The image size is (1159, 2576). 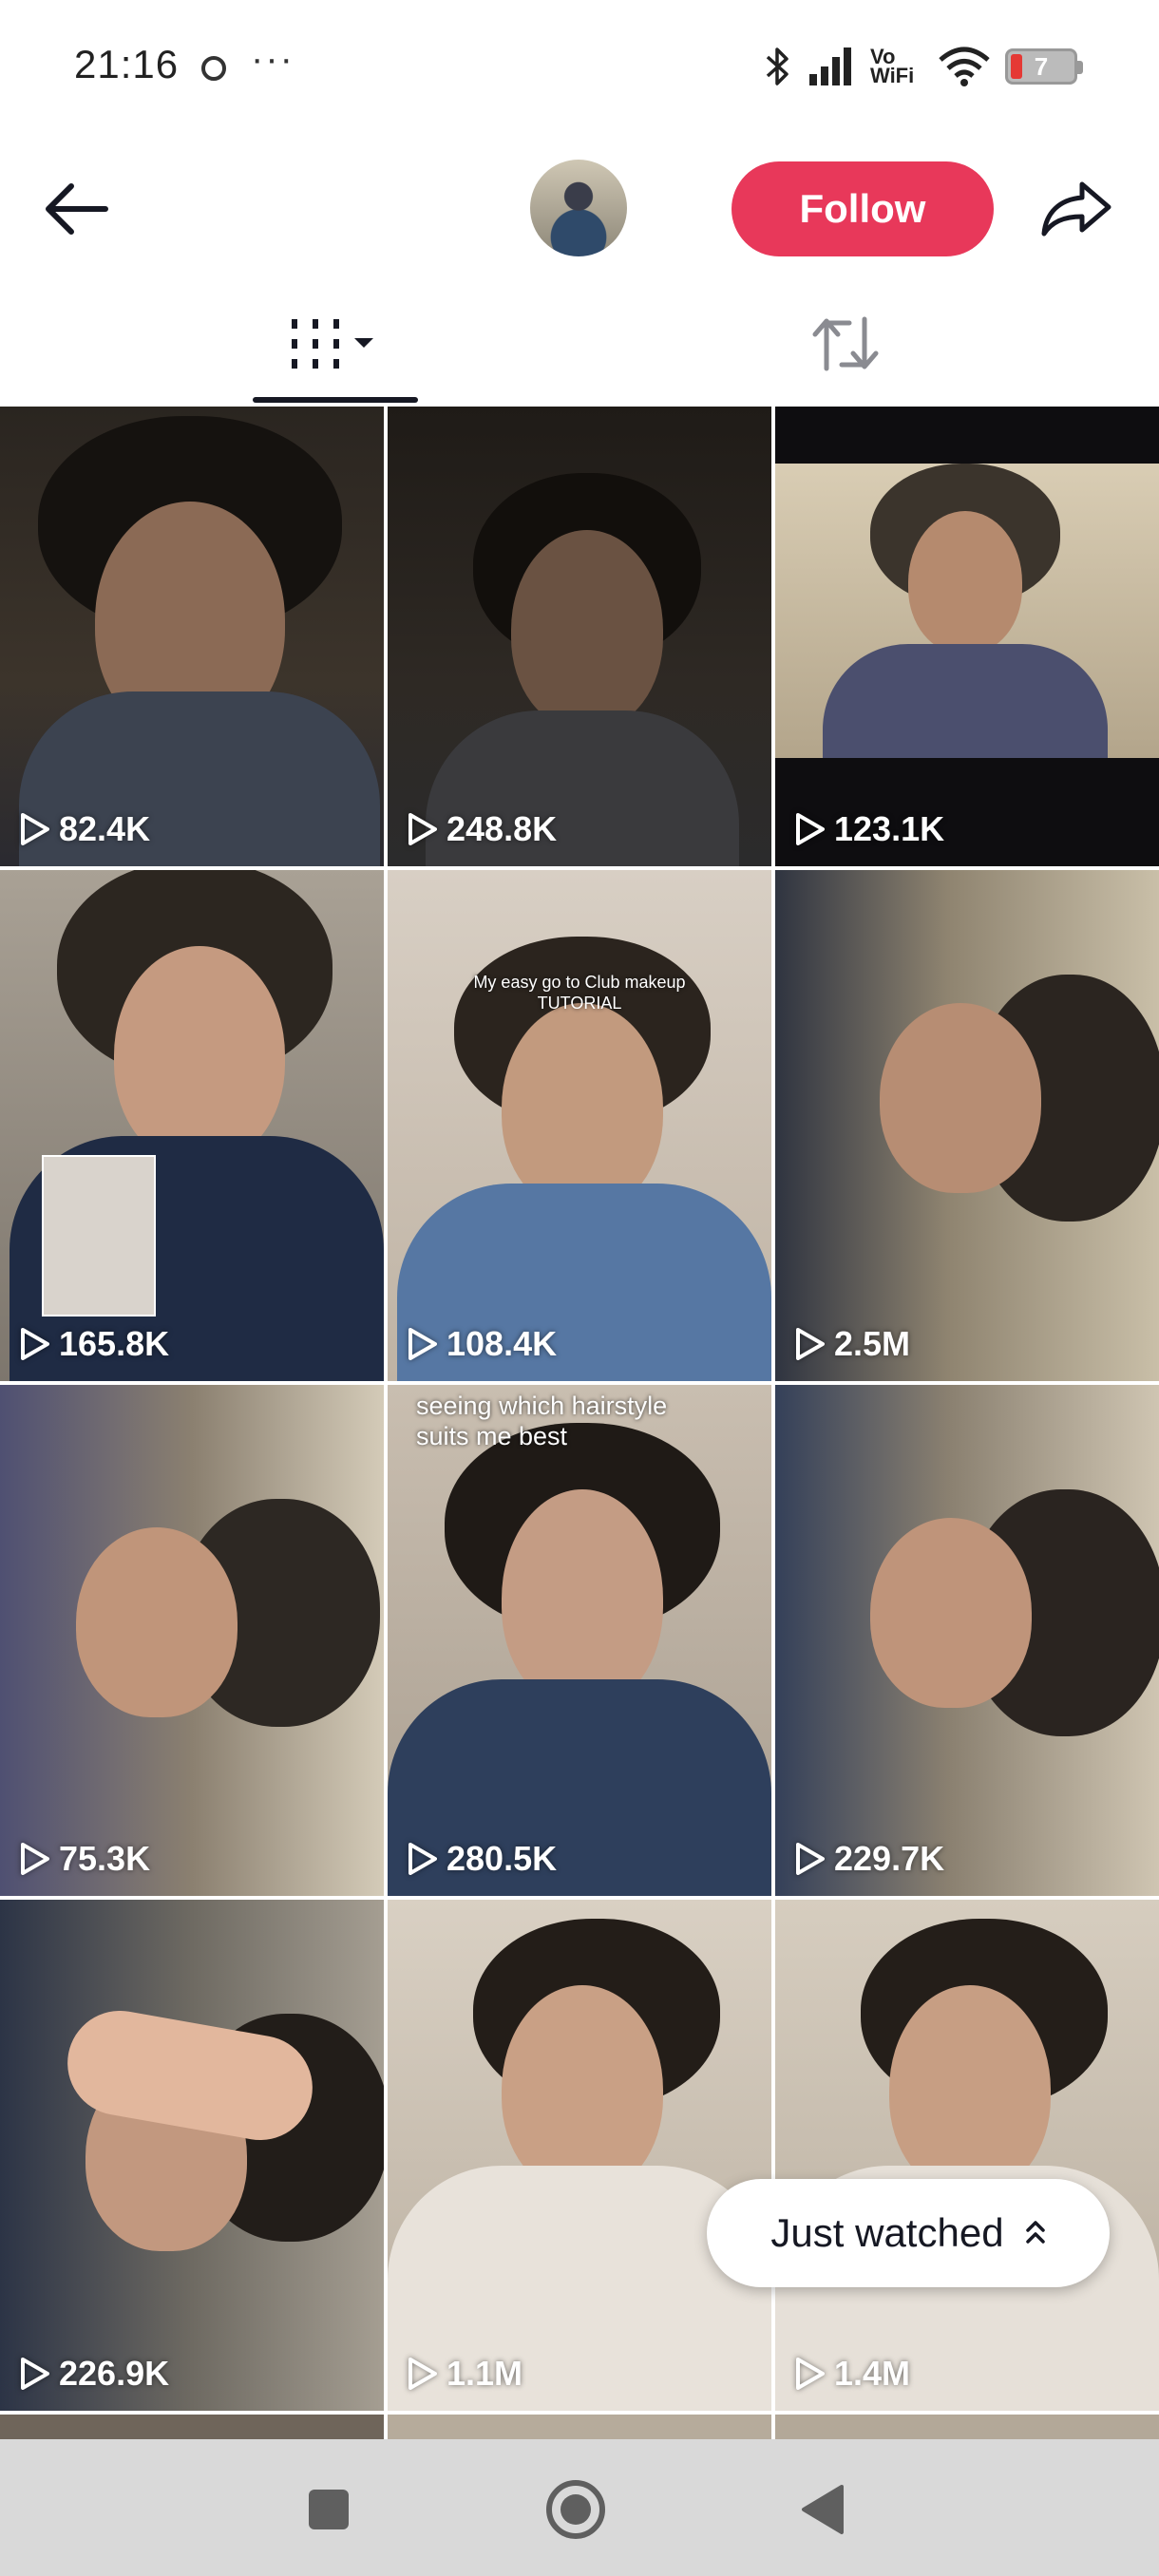 I want to click on tab-reposts, so click(x=845, y=344).